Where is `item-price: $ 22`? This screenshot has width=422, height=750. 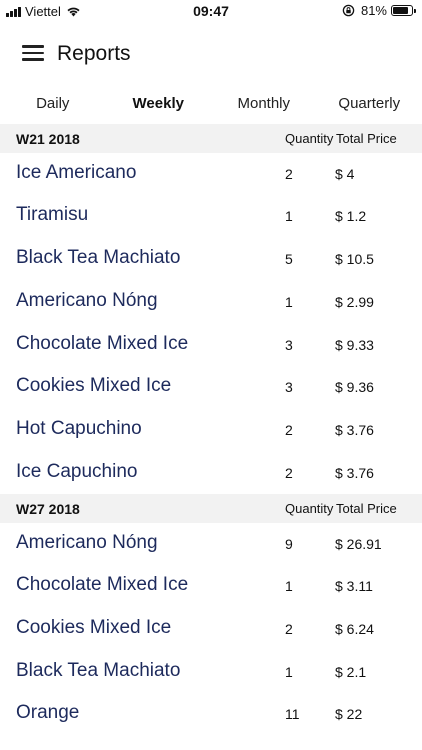
item-price: $ 22 is located at coordinates (349, 714).